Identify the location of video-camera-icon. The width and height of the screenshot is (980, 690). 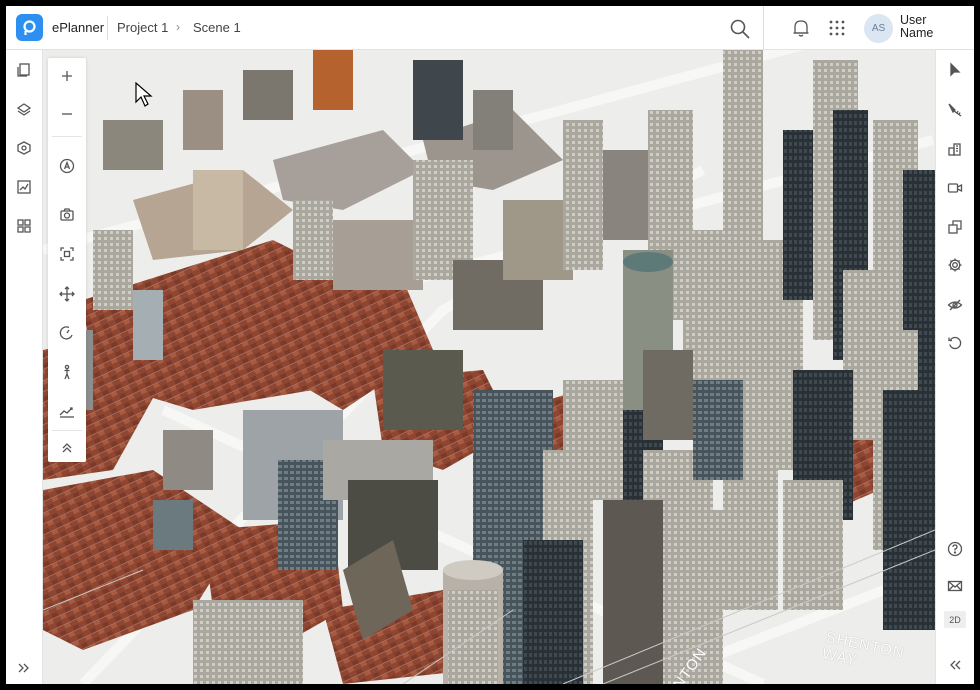
(955, 188).